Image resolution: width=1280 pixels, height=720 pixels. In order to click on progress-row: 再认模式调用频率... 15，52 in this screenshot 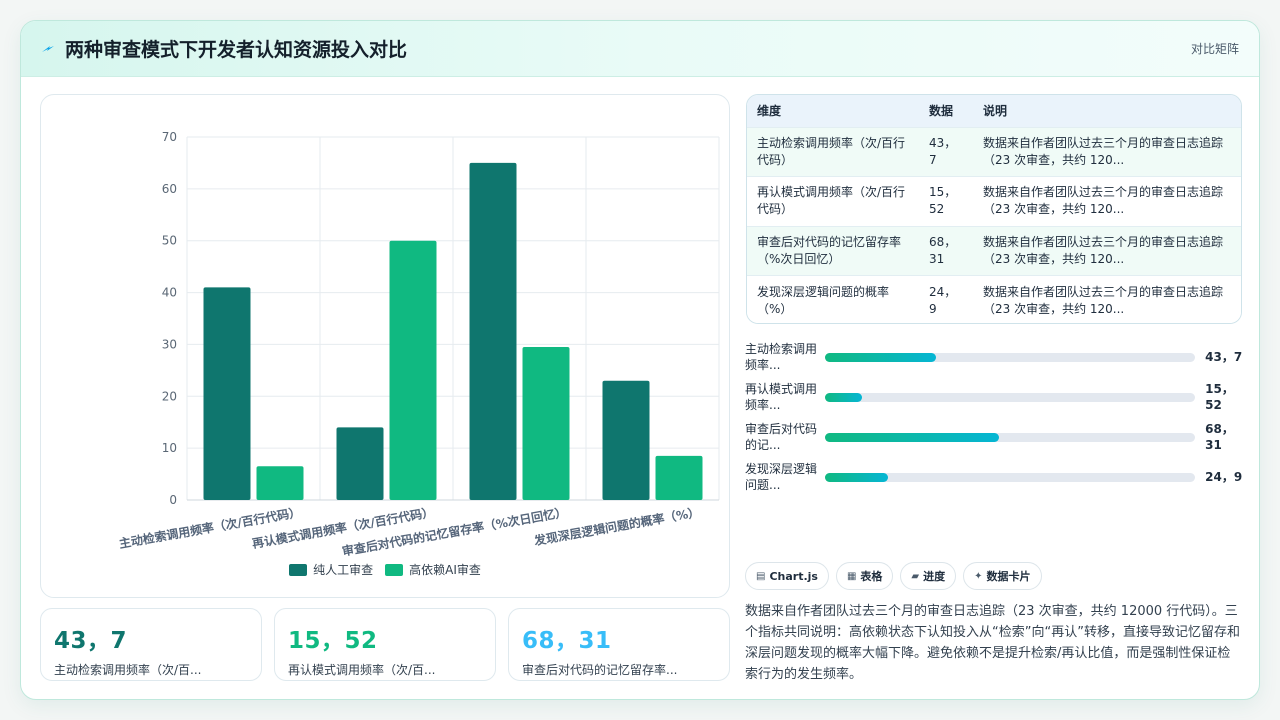, I will do `click(995, 397)`.